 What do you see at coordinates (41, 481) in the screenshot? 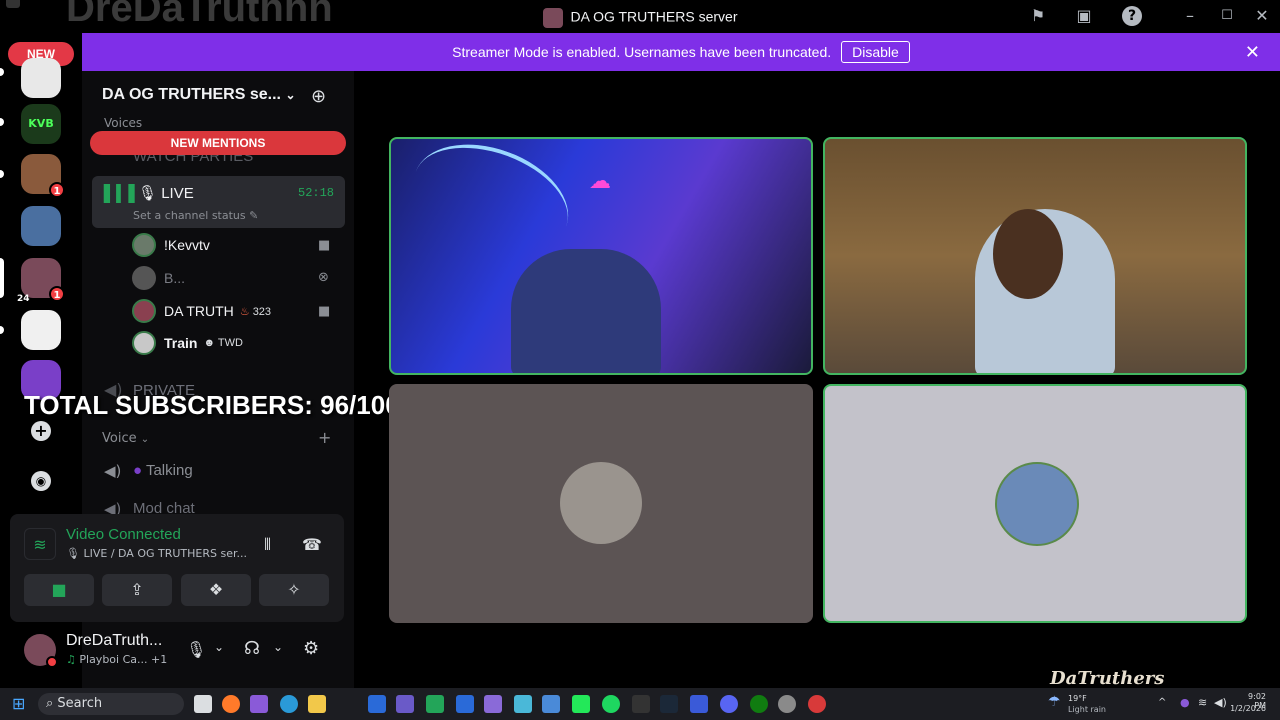
I see `discover-icon: ◉` at bounding box center [41, 481].